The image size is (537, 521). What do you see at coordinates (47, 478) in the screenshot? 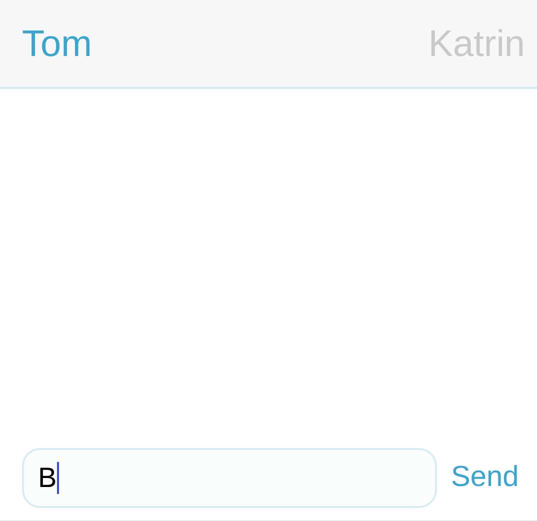
I see `message-text: B` at bounding box center [47, 478].